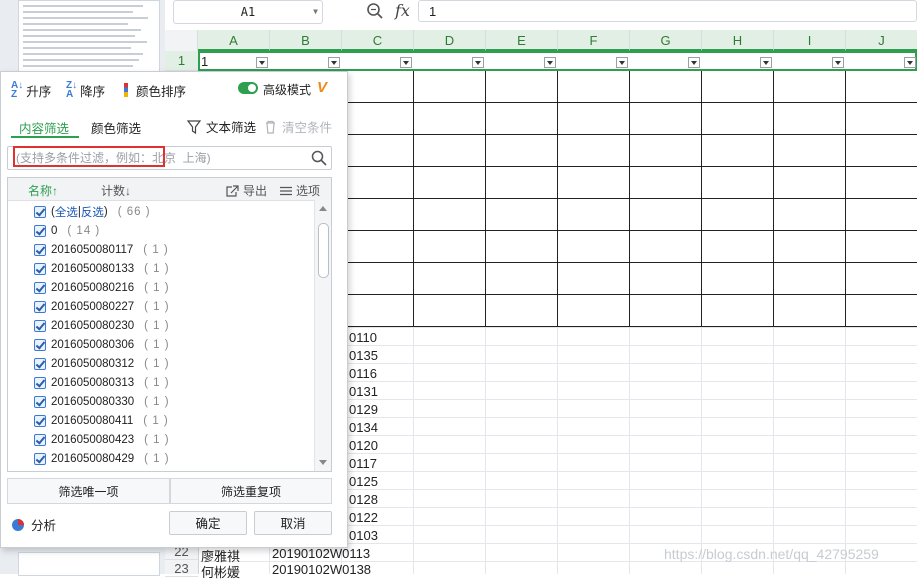  I want to click on sort-by-name-button: 名称↑, so click(43, 190).